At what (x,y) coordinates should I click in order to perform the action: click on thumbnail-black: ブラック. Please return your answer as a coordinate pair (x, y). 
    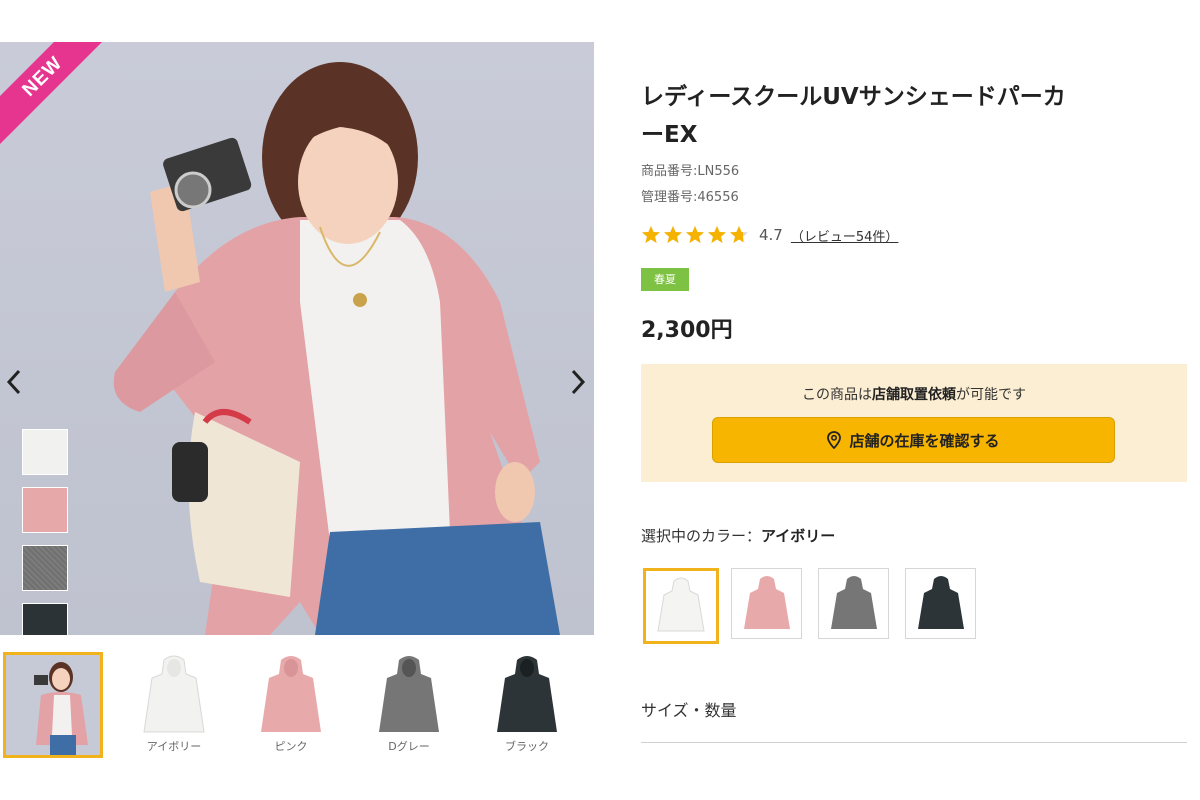
    Looking at the image, I should click on (527, 705).